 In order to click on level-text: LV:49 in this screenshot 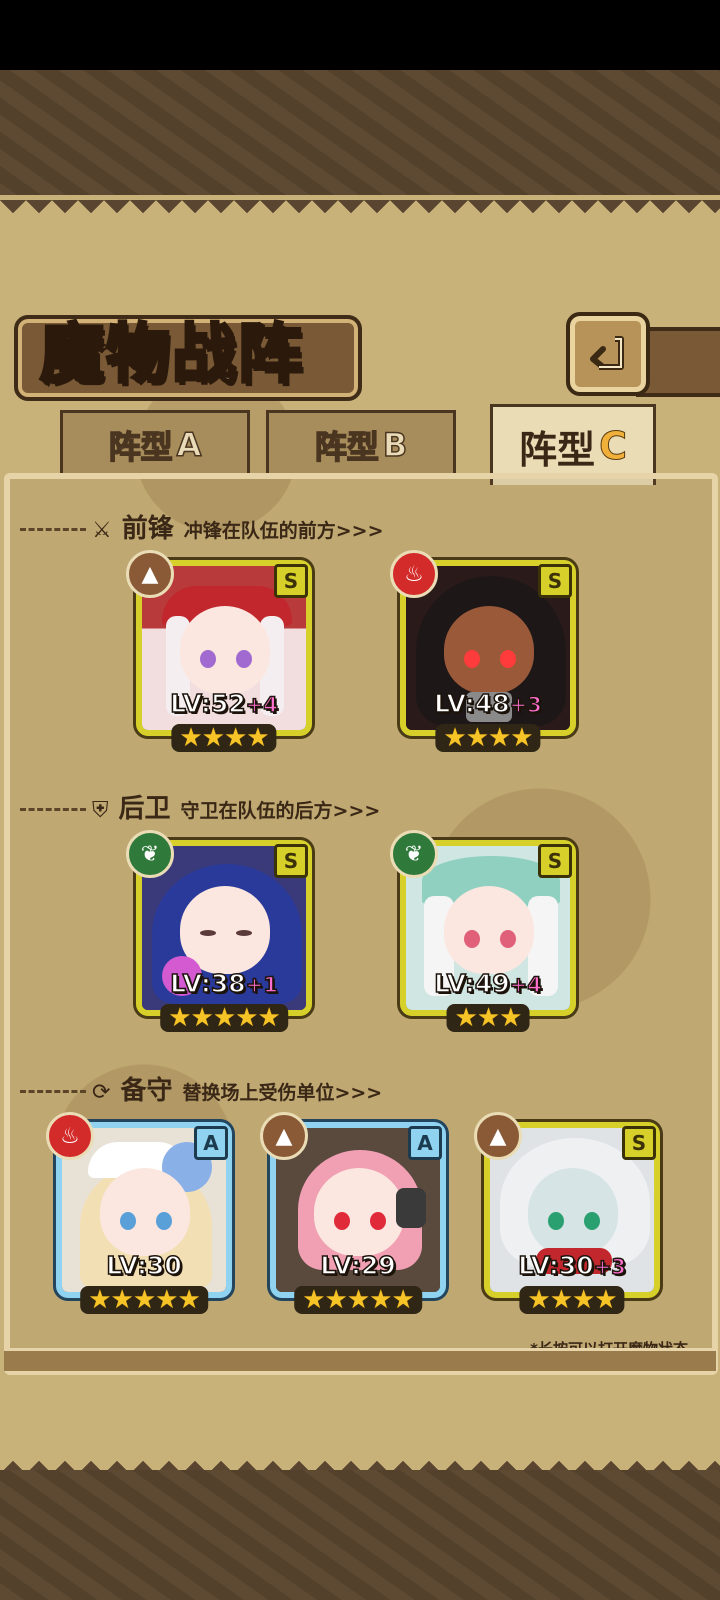, I will do `click(471, 983)`.